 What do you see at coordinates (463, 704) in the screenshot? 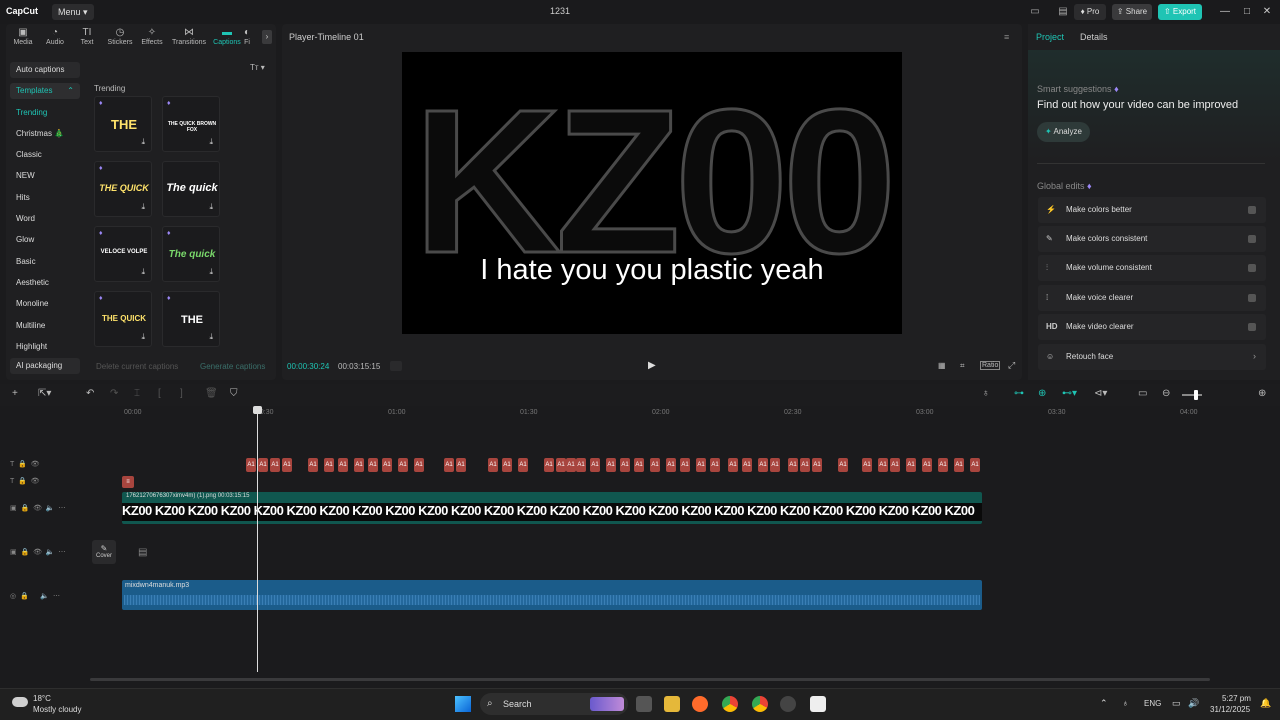
I see `windows-start-icon` at bounding box center [463, 704].